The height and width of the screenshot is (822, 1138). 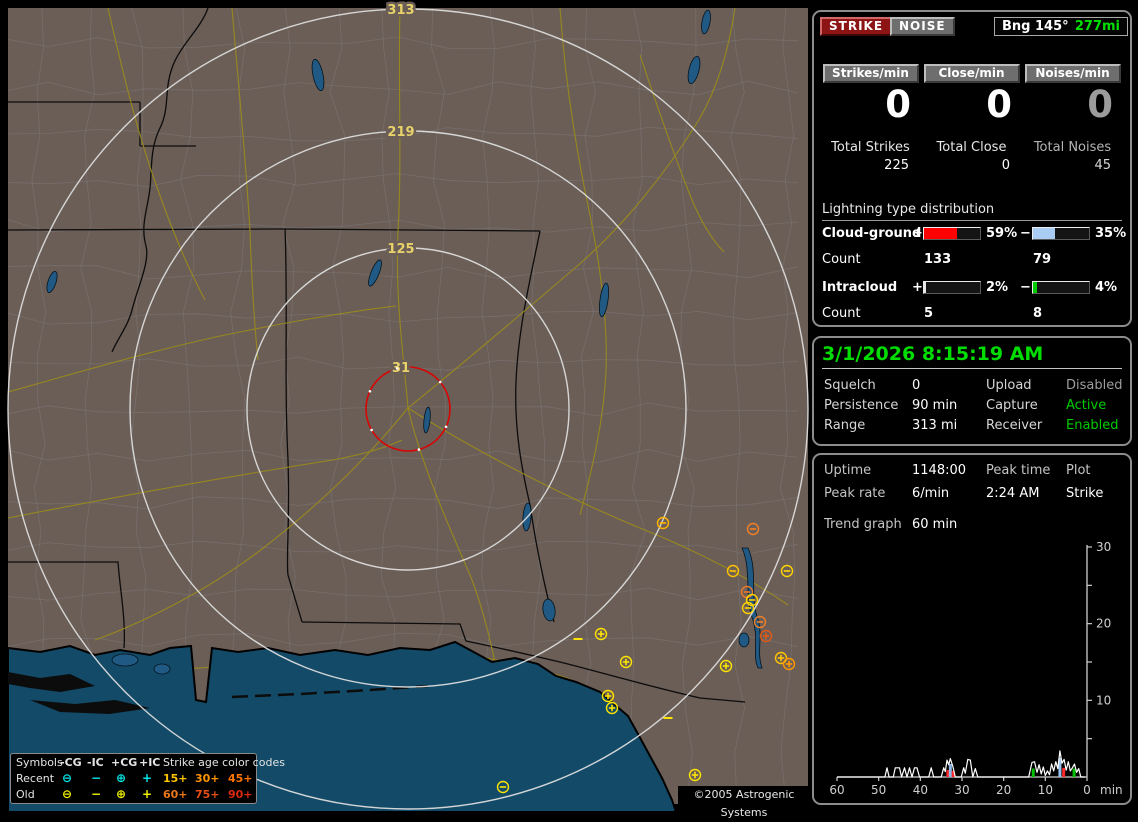 What do you see at coordinates (401, 368) in the screenshot?
I see `ring-label-31: 31` at bounding box center [401, 368].